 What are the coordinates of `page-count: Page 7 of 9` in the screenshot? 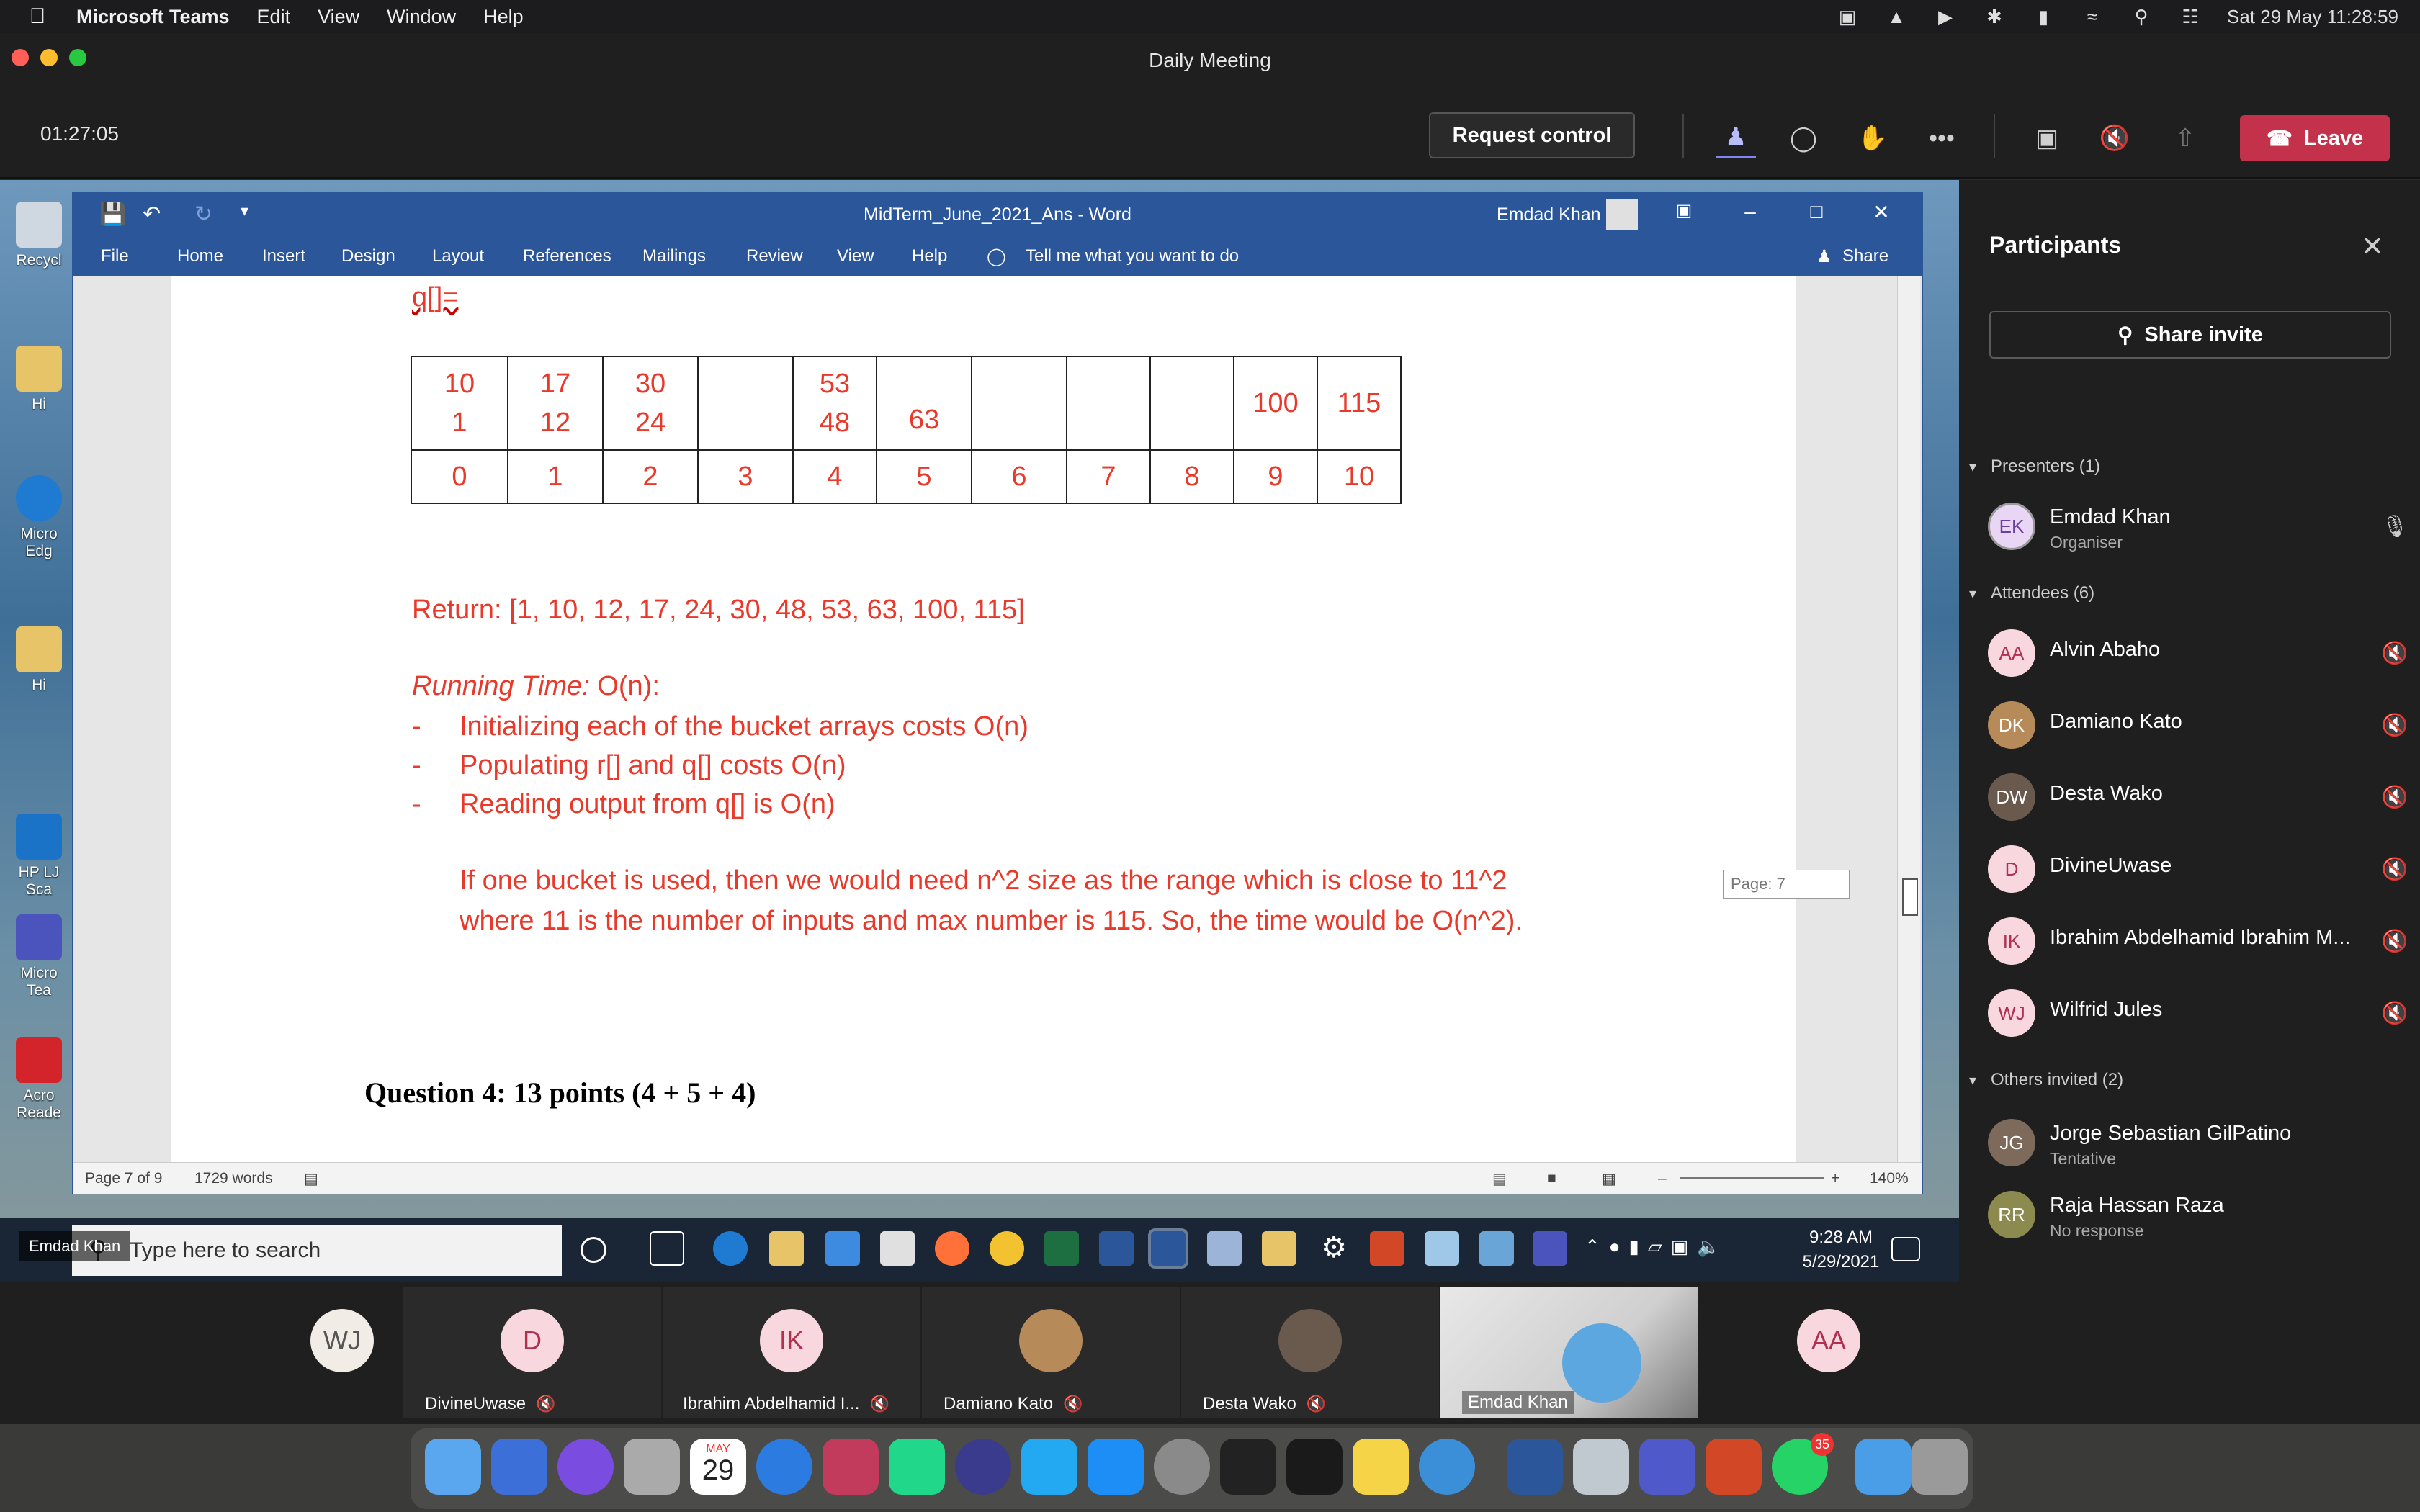 It's located at (124, 1178).